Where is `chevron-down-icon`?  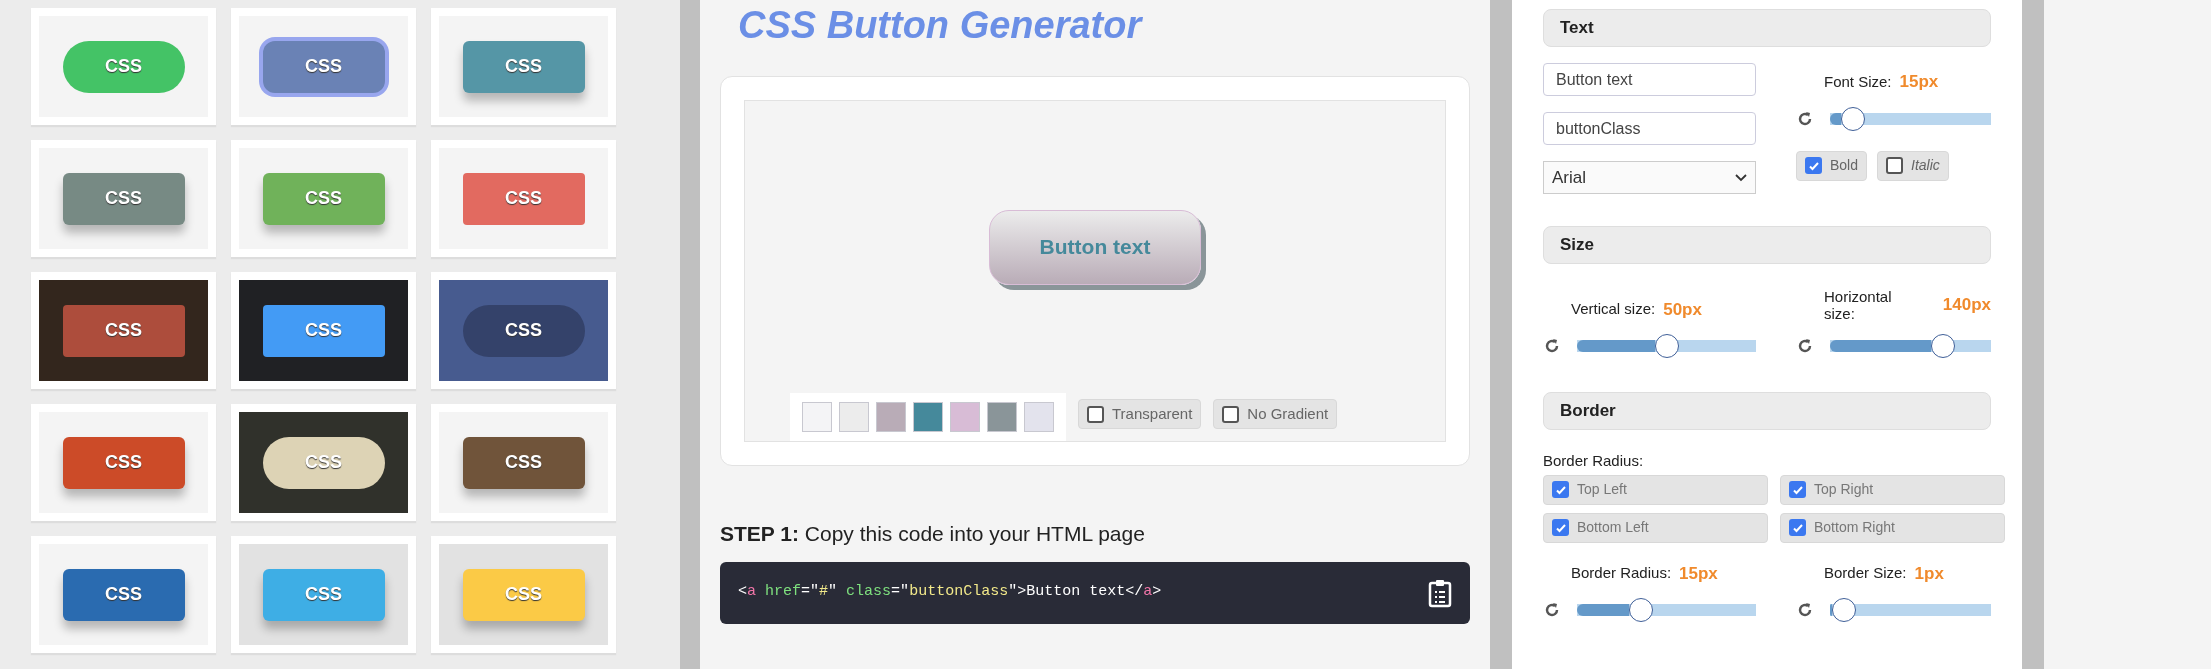 chevron-down-icon is located at coordinates (1741, 177).